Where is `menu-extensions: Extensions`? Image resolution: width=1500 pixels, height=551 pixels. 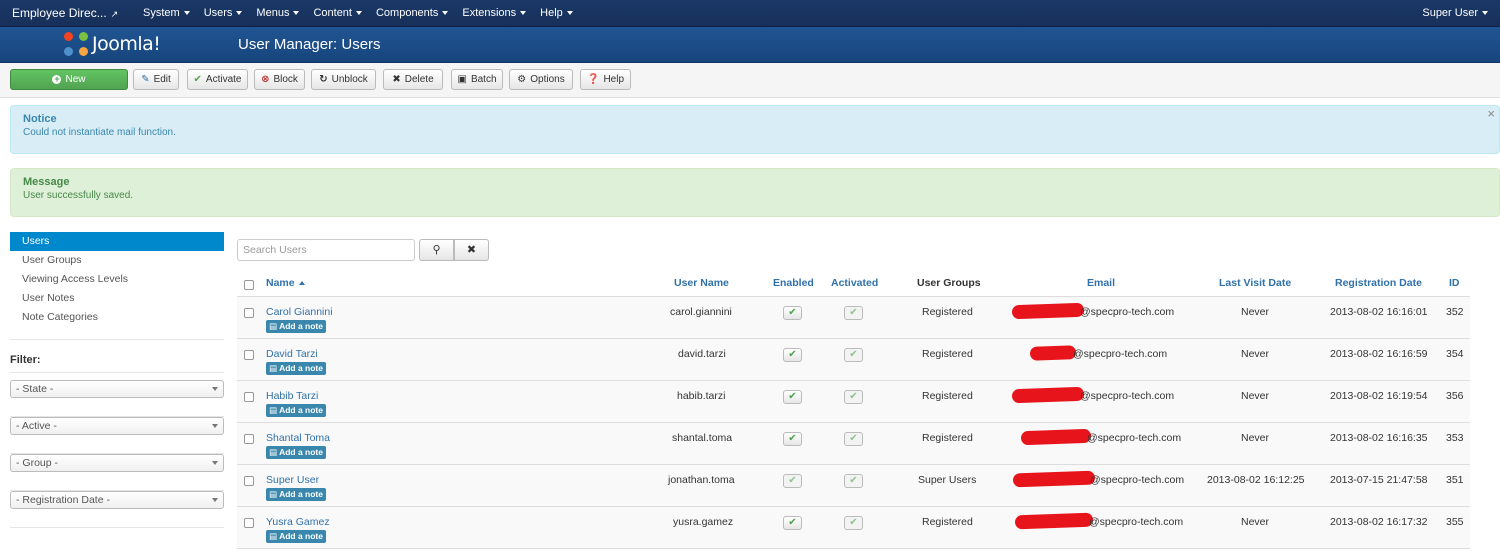 menu-extensions: Extensions is located at coordinates (494, 13).